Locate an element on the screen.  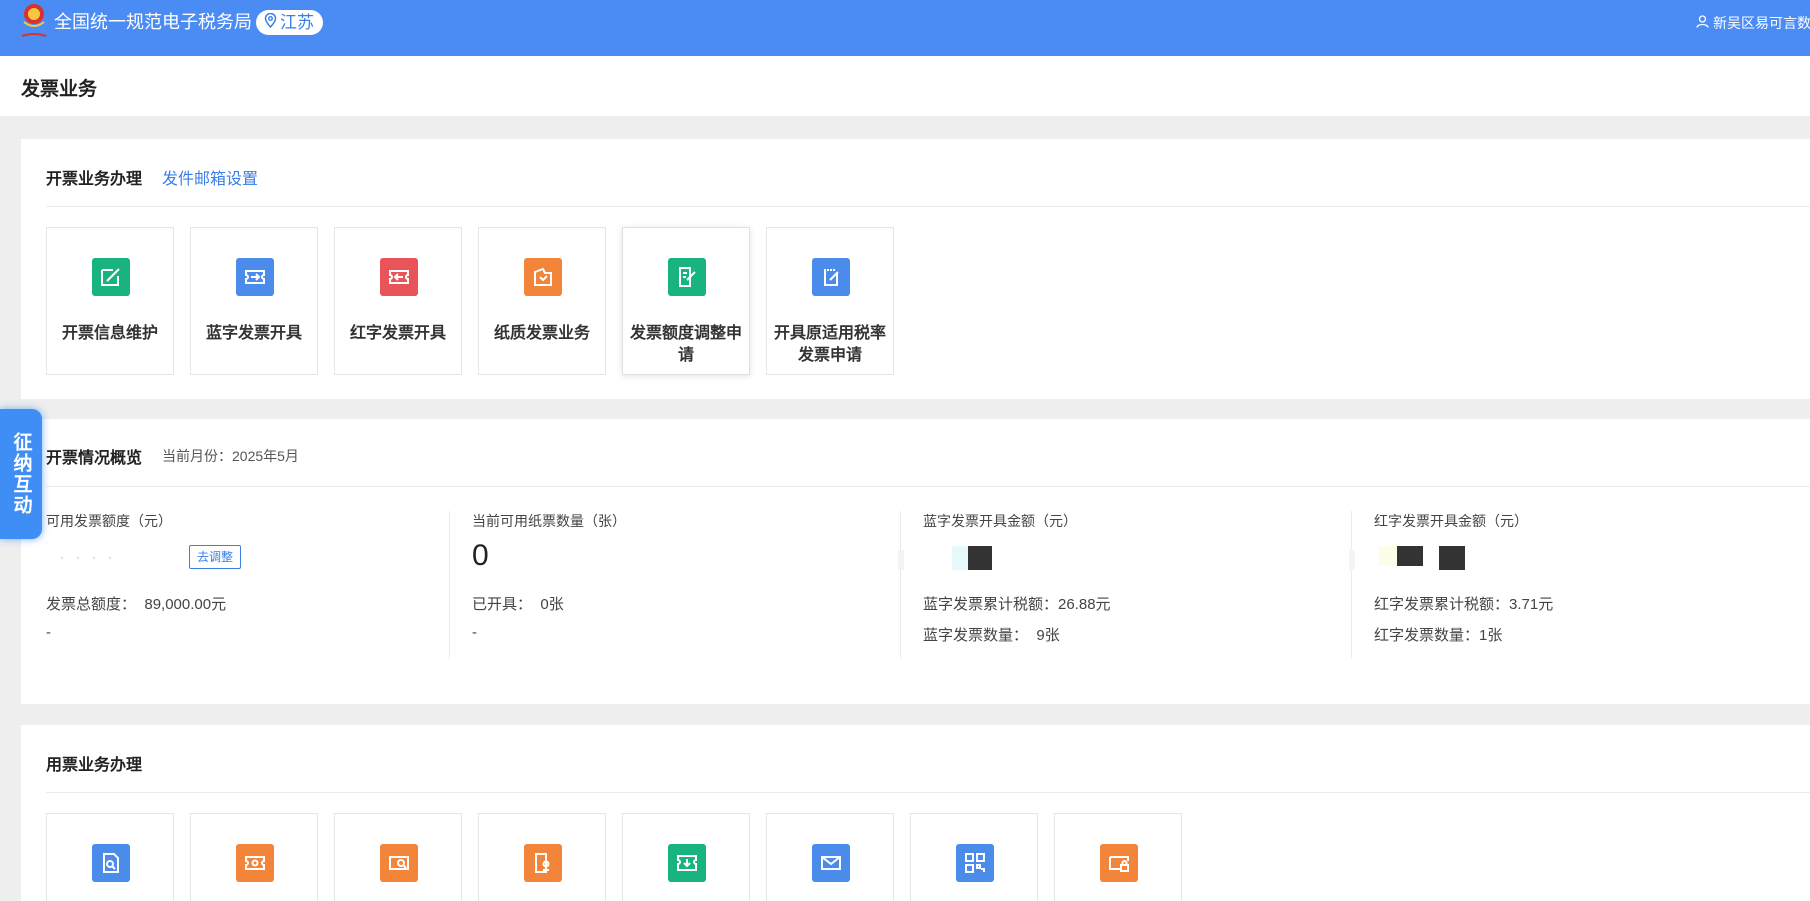
stat-available-quota: 可用发票额度（元） 去调整 发票总额度： 89,000.00元 - is located at coordinates (271, 586).